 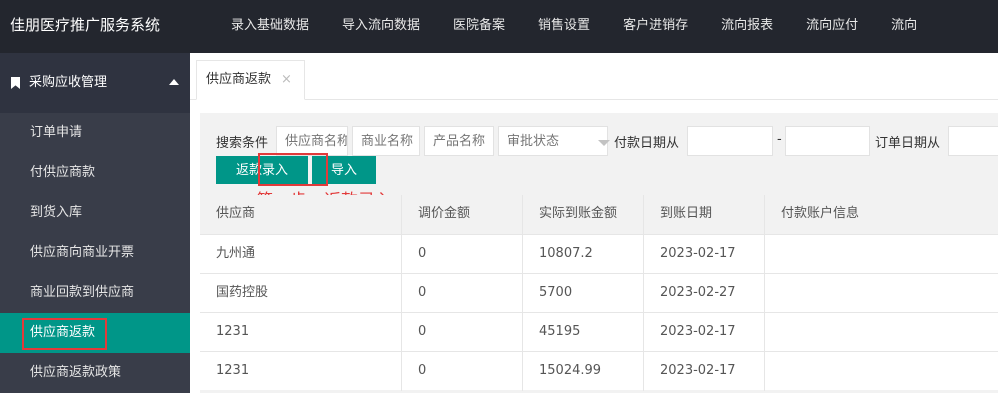 I want to click on table-cell: 45195, so click(x=583, y=332).